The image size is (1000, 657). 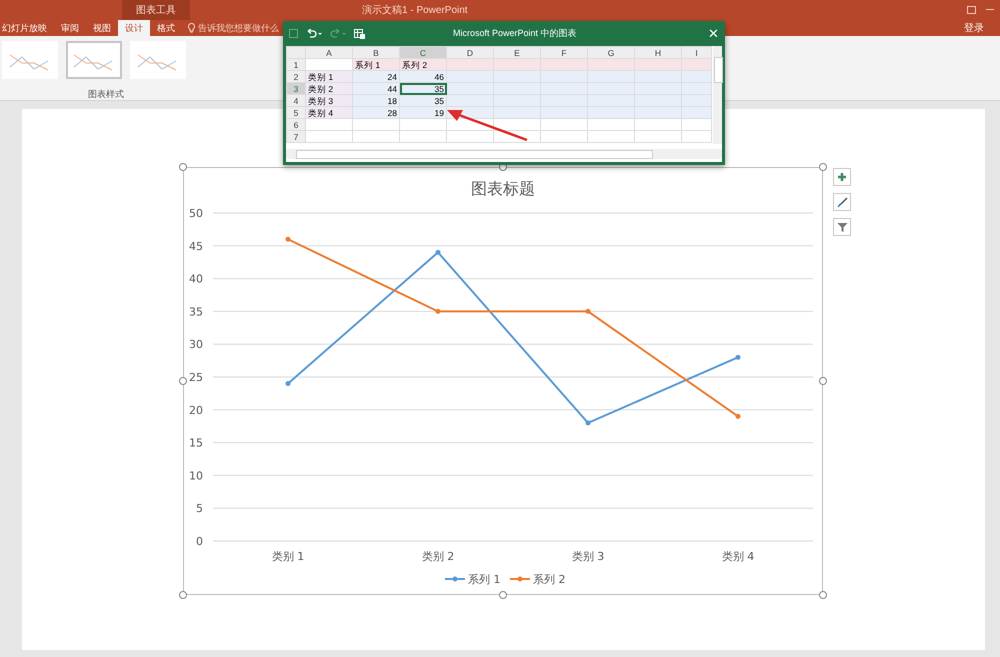 I want to click on column-header: E, so click(x=517, y=52).